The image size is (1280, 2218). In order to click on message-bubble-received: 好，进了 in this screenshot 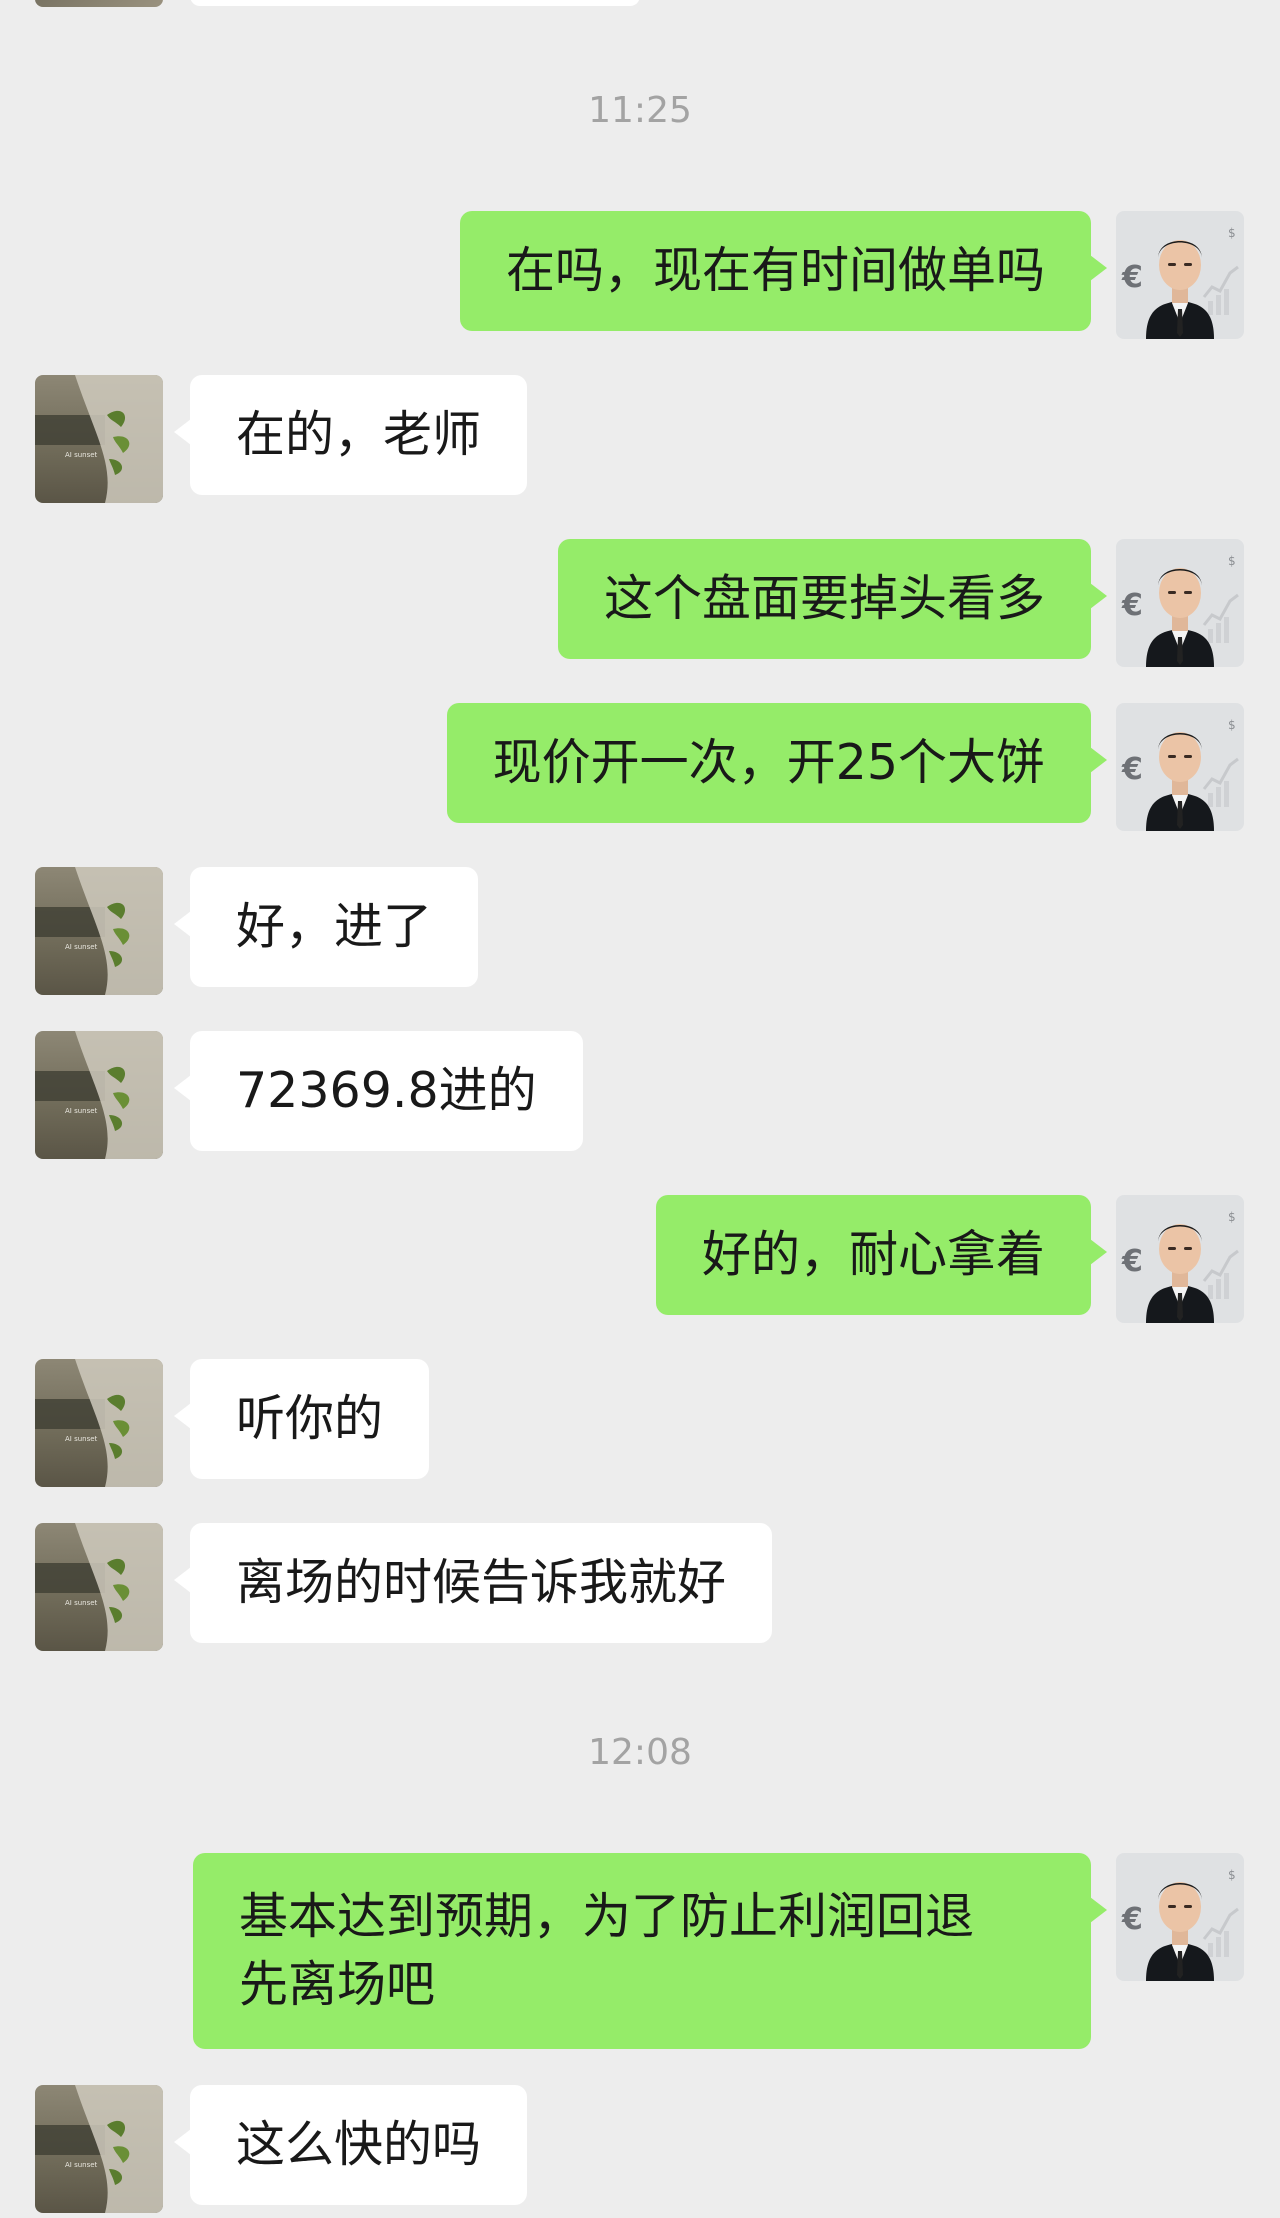, I will do `click(326, 927)`.